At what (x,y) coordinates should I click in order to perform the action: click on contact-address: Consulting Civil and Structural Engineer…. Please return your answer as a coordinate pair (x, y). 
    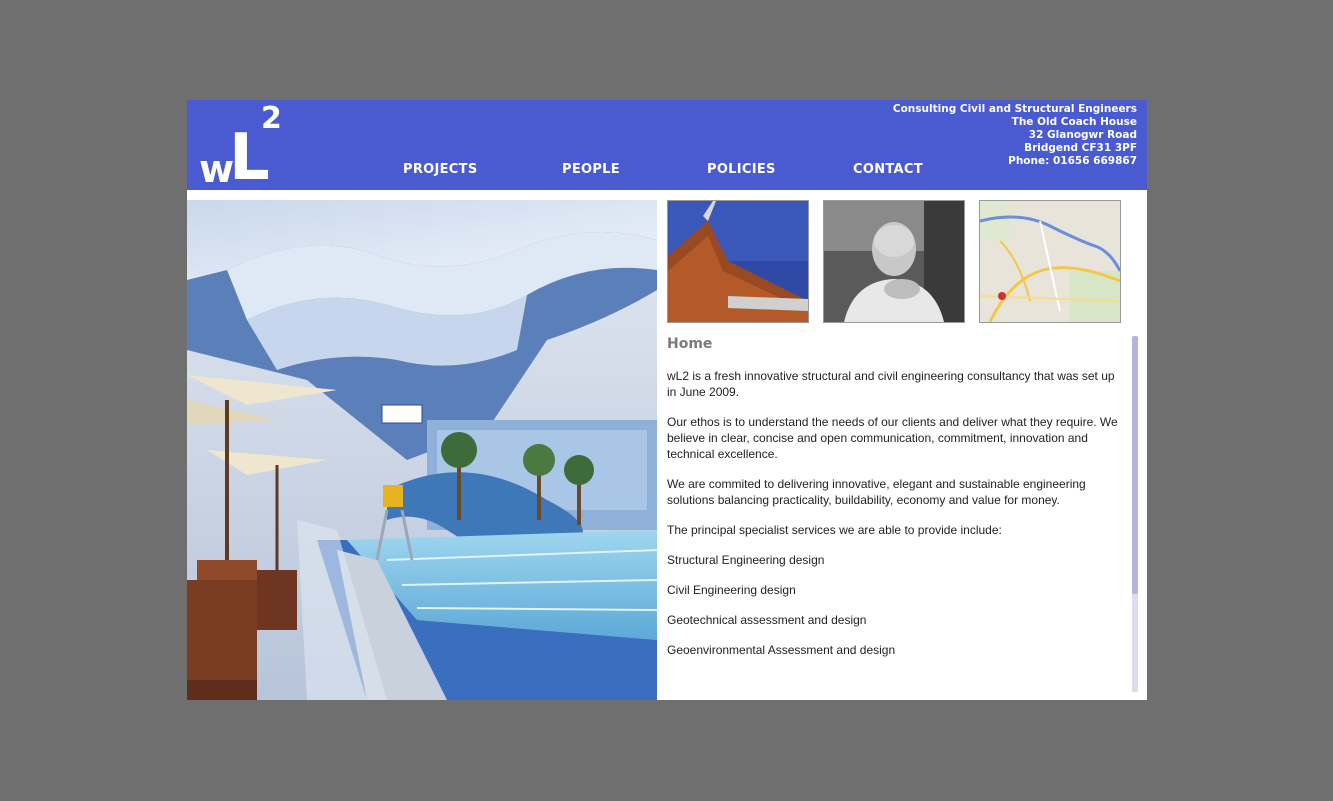
    Looking at the image, I should click on (1015, 135).